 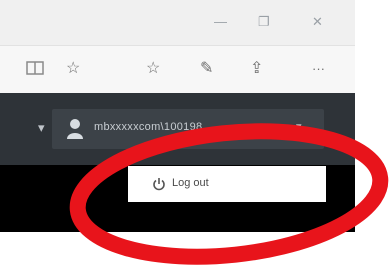 What do you see at coordinates (35, 70) in the screenshot?
I see `reading-view-icon` at bounding box center [35, 70].